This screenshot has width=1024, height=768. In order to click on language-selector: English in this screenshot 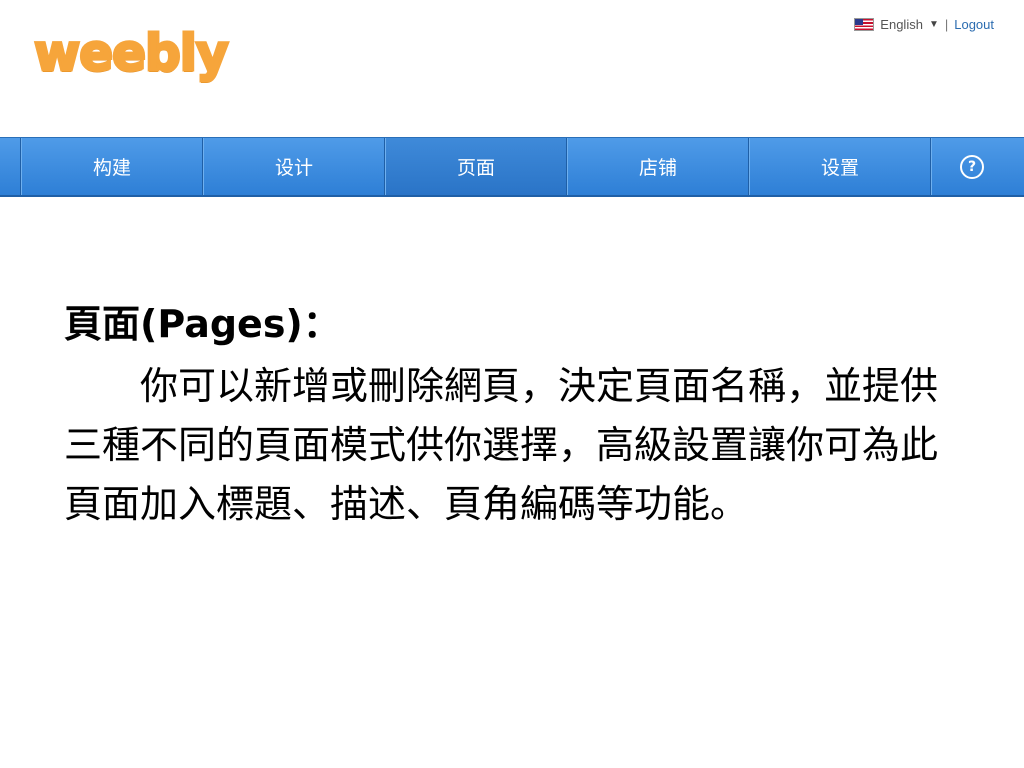, I will do `click(901, 24)`.